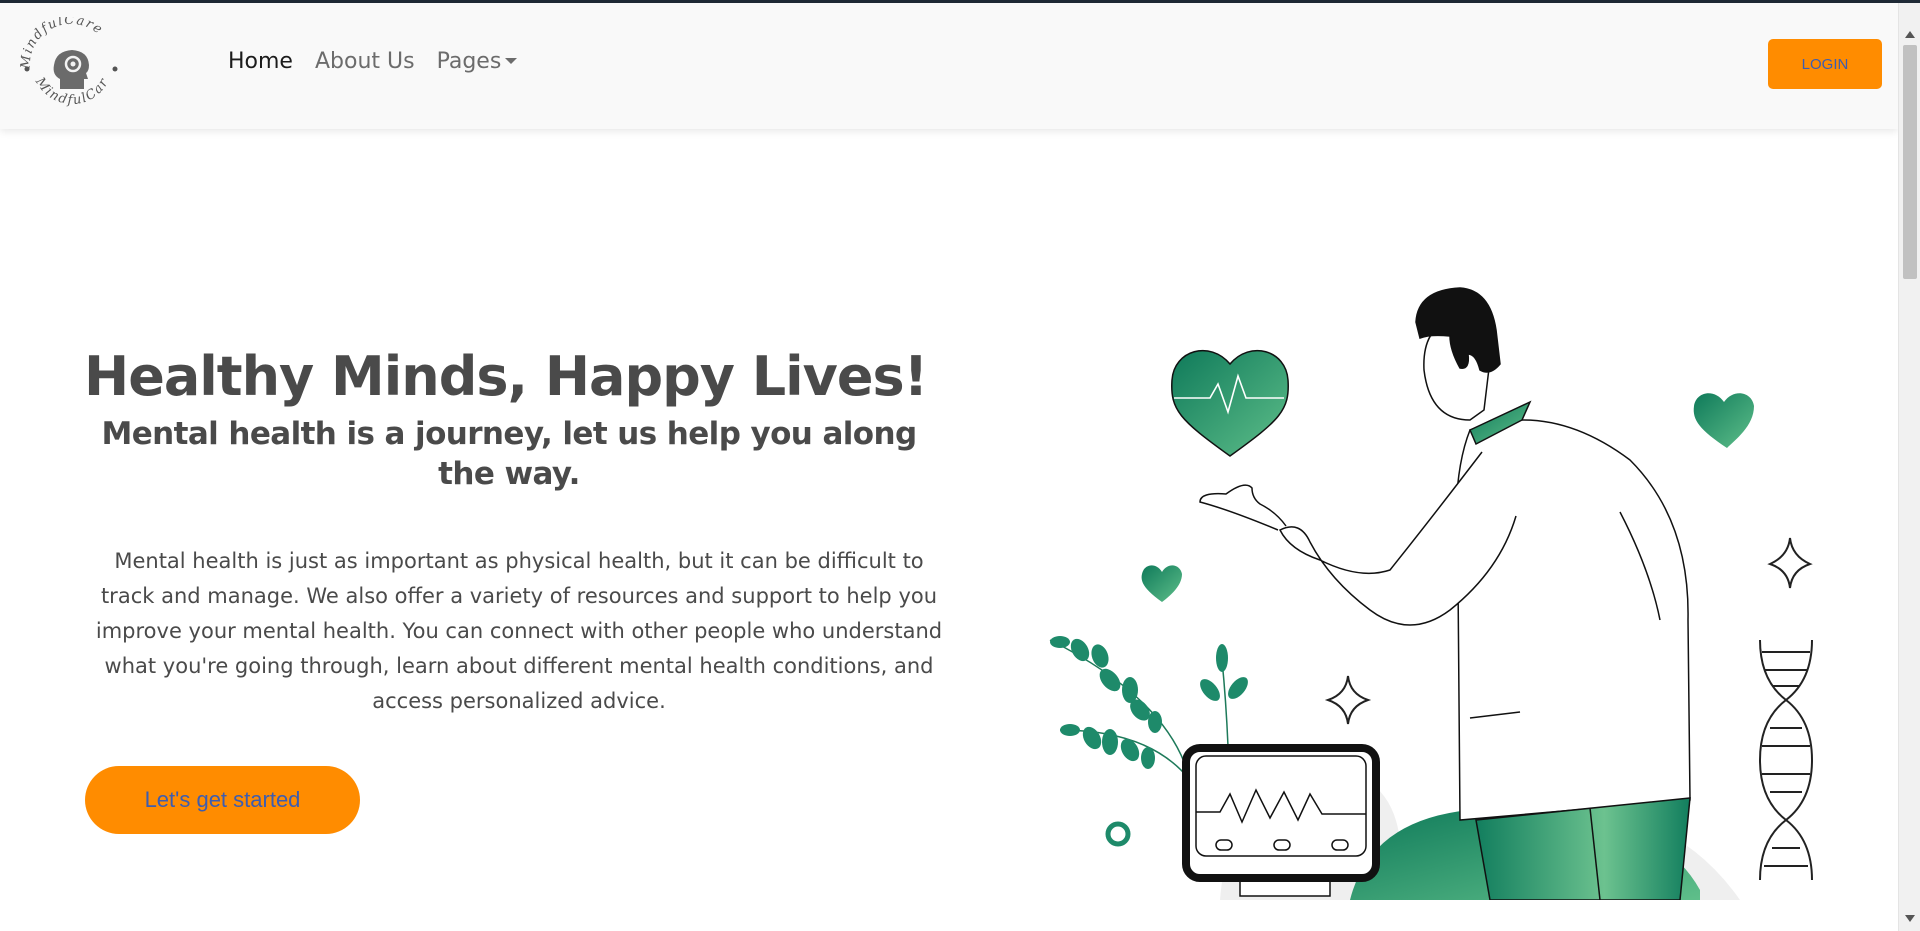  Describe the element at coordinates (1909, 467) in the screenshot. I see `page-scrollbar` at that location.